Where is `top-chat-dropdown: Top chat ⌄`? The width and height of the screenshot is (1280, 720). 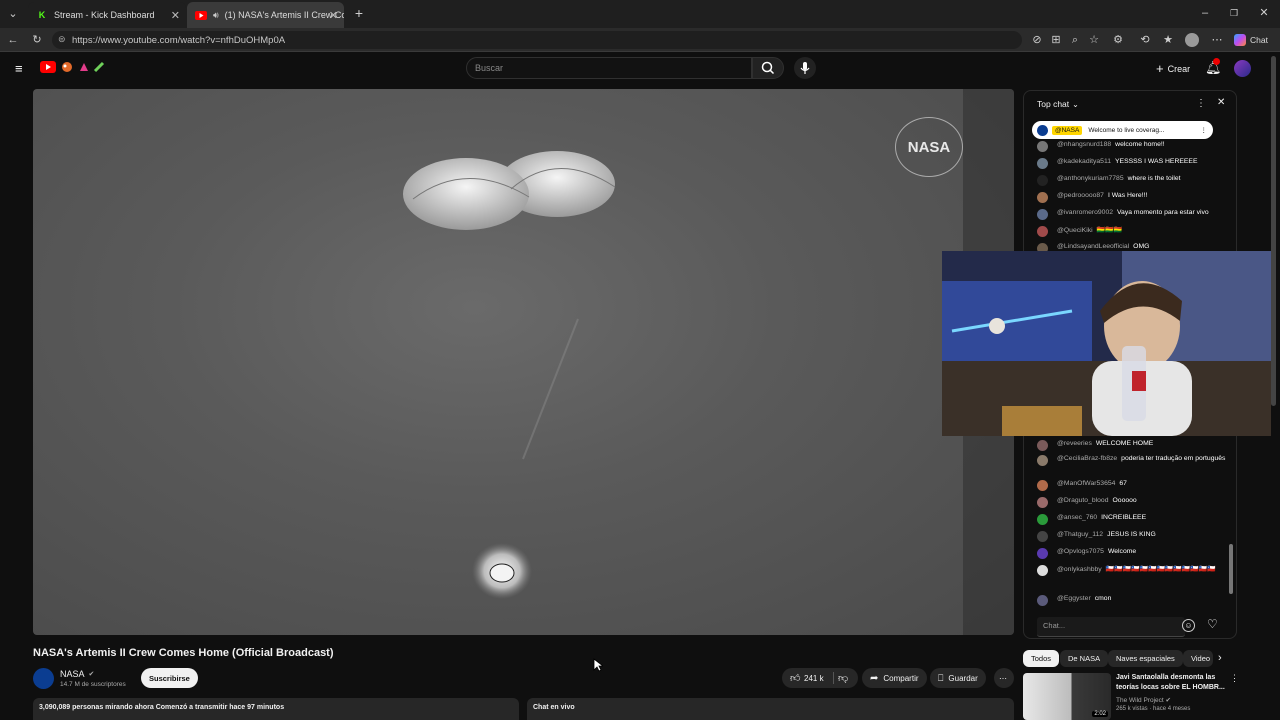
top-chat-dropdown: Top chat ⌄ is located at coordinates (1058, 104).